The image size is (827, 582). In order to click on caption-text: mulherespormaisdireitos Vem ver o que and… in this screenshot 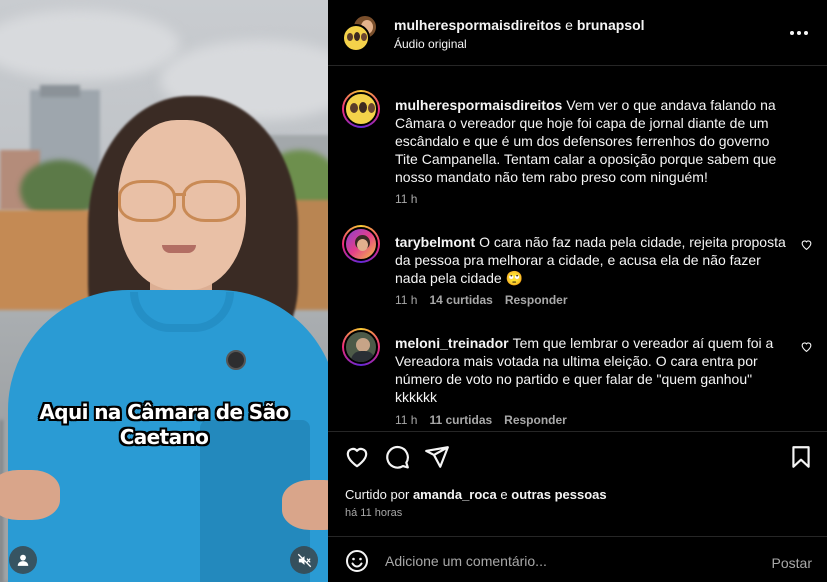, I will do `click(595, 141)`.